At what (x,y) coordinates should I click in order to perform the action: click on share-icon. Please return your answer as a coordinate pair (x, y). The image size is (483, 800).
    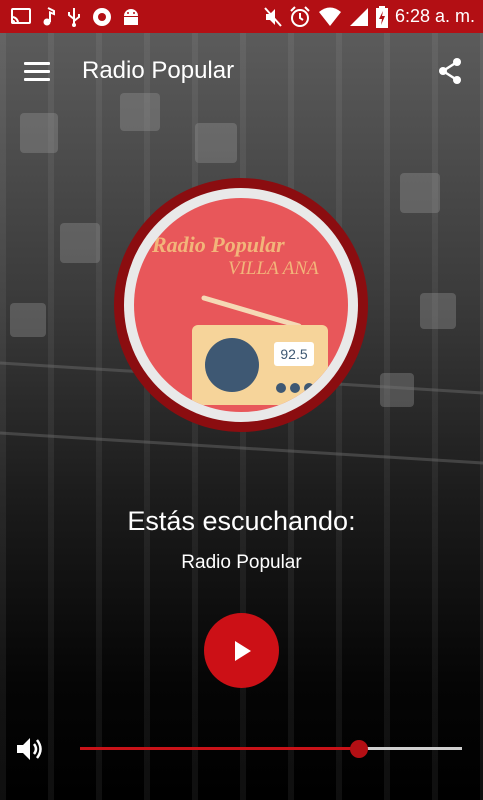
    Looking at the image, I should click on (450, 71).